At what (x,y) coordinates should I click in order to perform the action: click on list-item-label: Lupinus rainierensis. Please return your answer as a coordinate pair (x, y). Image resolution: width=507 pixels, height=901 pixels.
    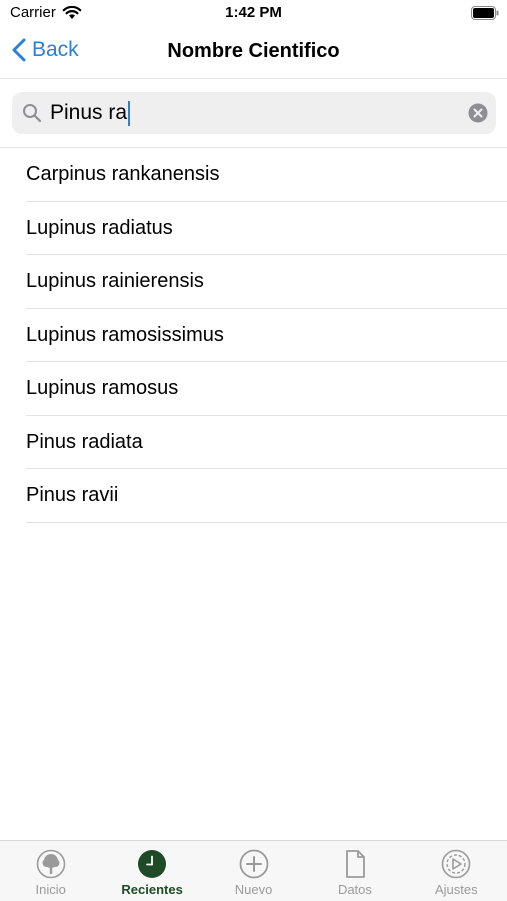
    Looking at the image, I should click on (115, 281).